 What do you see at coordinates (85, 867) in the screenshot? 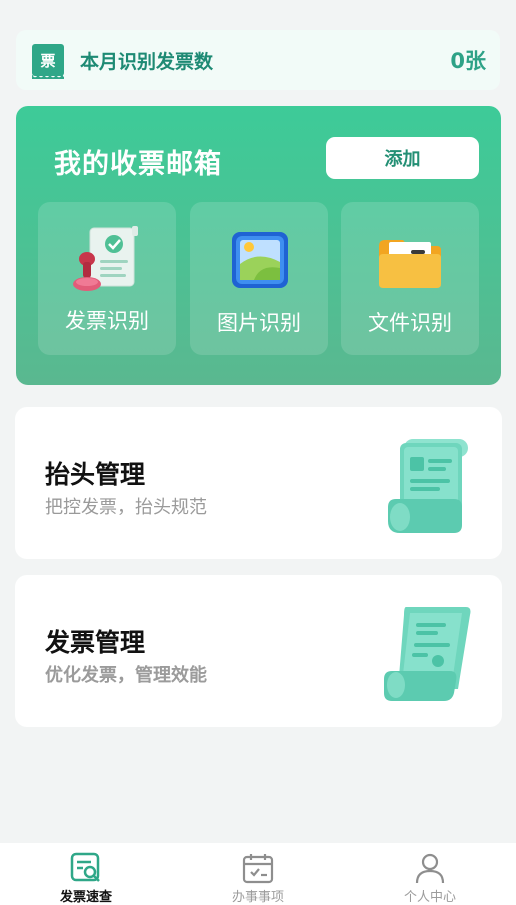
I see `invoice-search-icon` at bounding box center [85, 867].